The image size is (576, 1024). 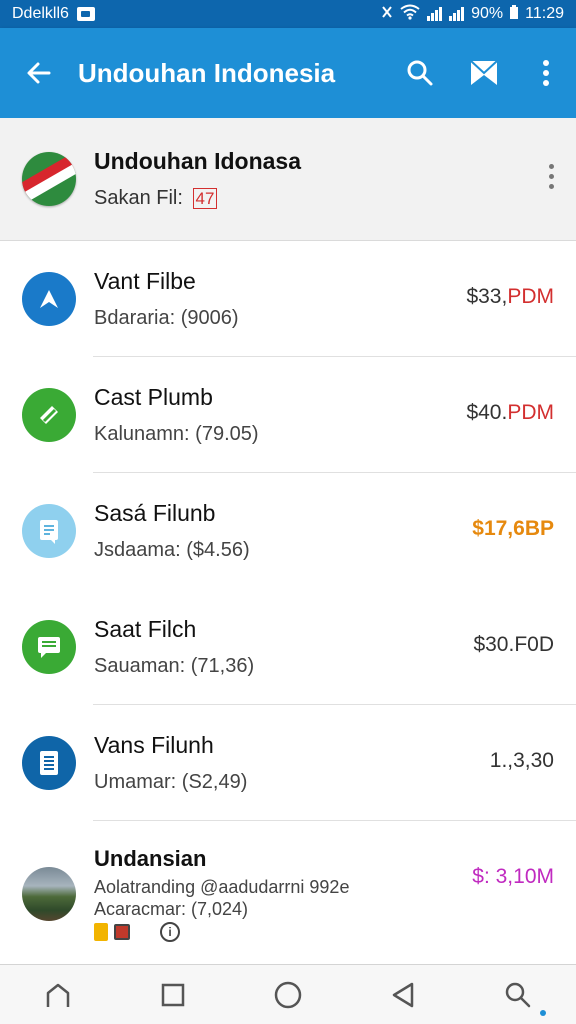 What do you see at coordinates (435, 14) in the screenshot?
I see `signal-icon` at bounding box center [435, 14].